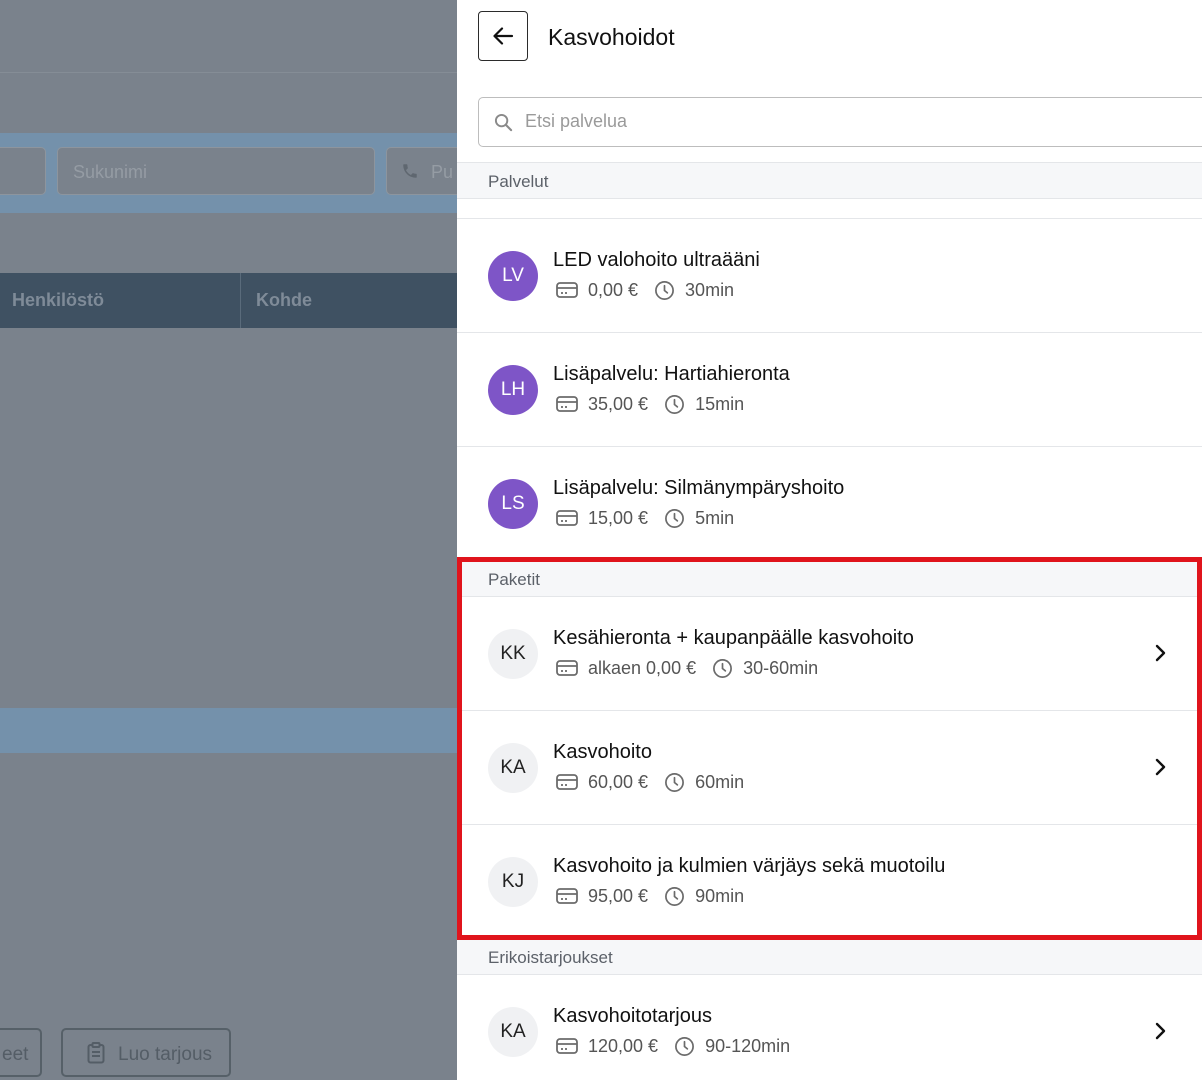 This screenshot has height=1080, width=1202. Describe the element at coordinates (733, 638) in the screenshot. I see `package-name: Kesähieronta + kaupanpäälle kasvohoito` at that location.